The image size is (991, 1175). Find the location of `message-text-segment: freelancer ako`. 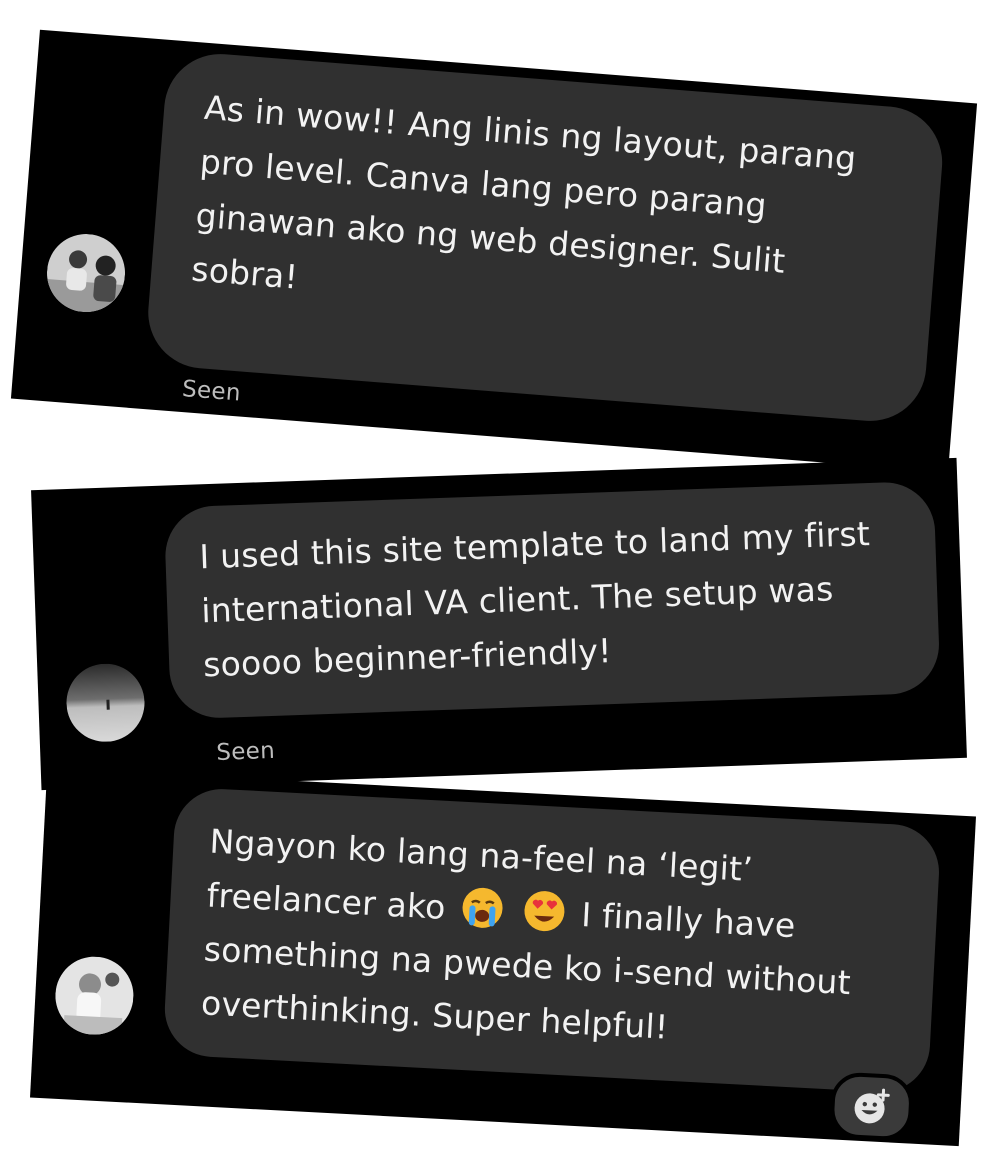

message-text-segment: freelancer ako is located at coordinates (326, 901).